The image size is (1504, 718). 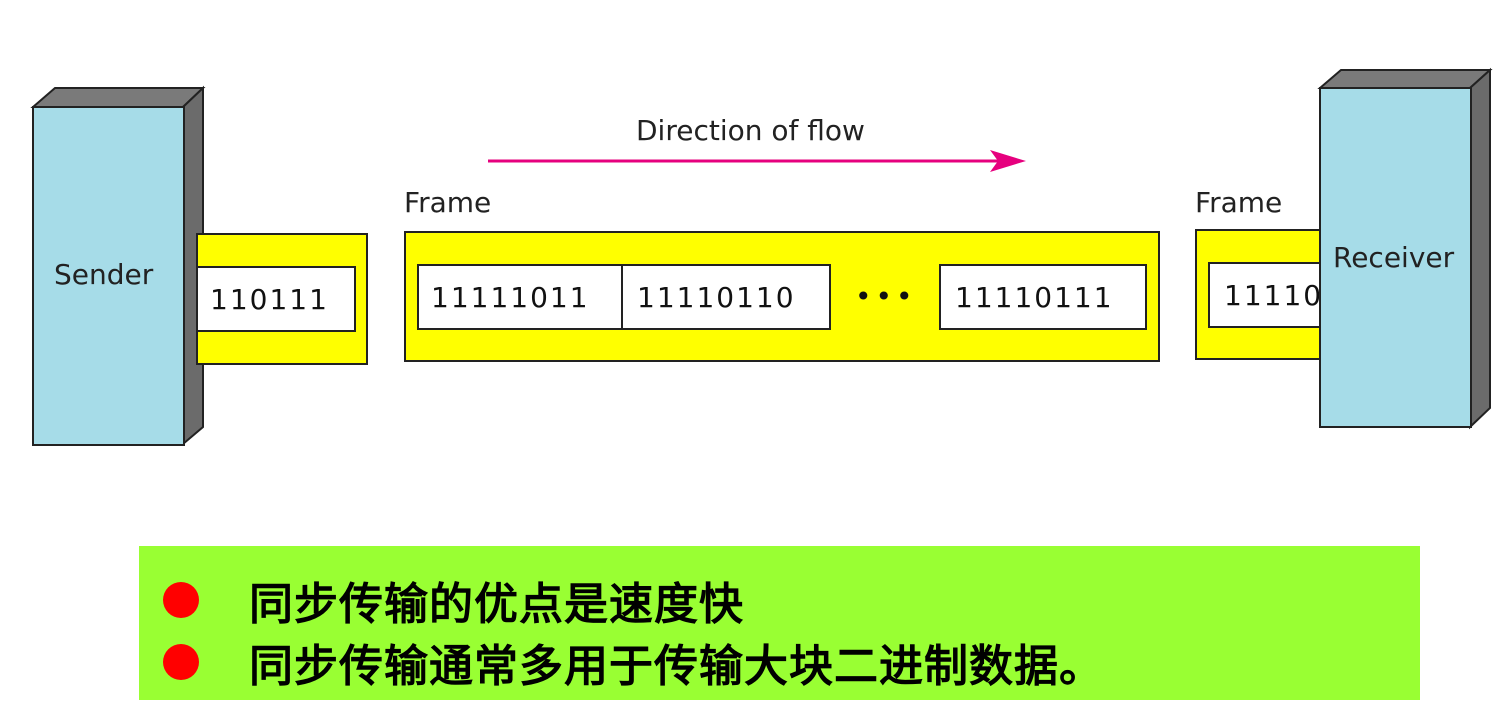 What do you see at coordinates (676, 666) in the screenshot?
I see `note-text: 同步传输通常多用于传输大块二进制数据。` at bounding box center [676, 666].